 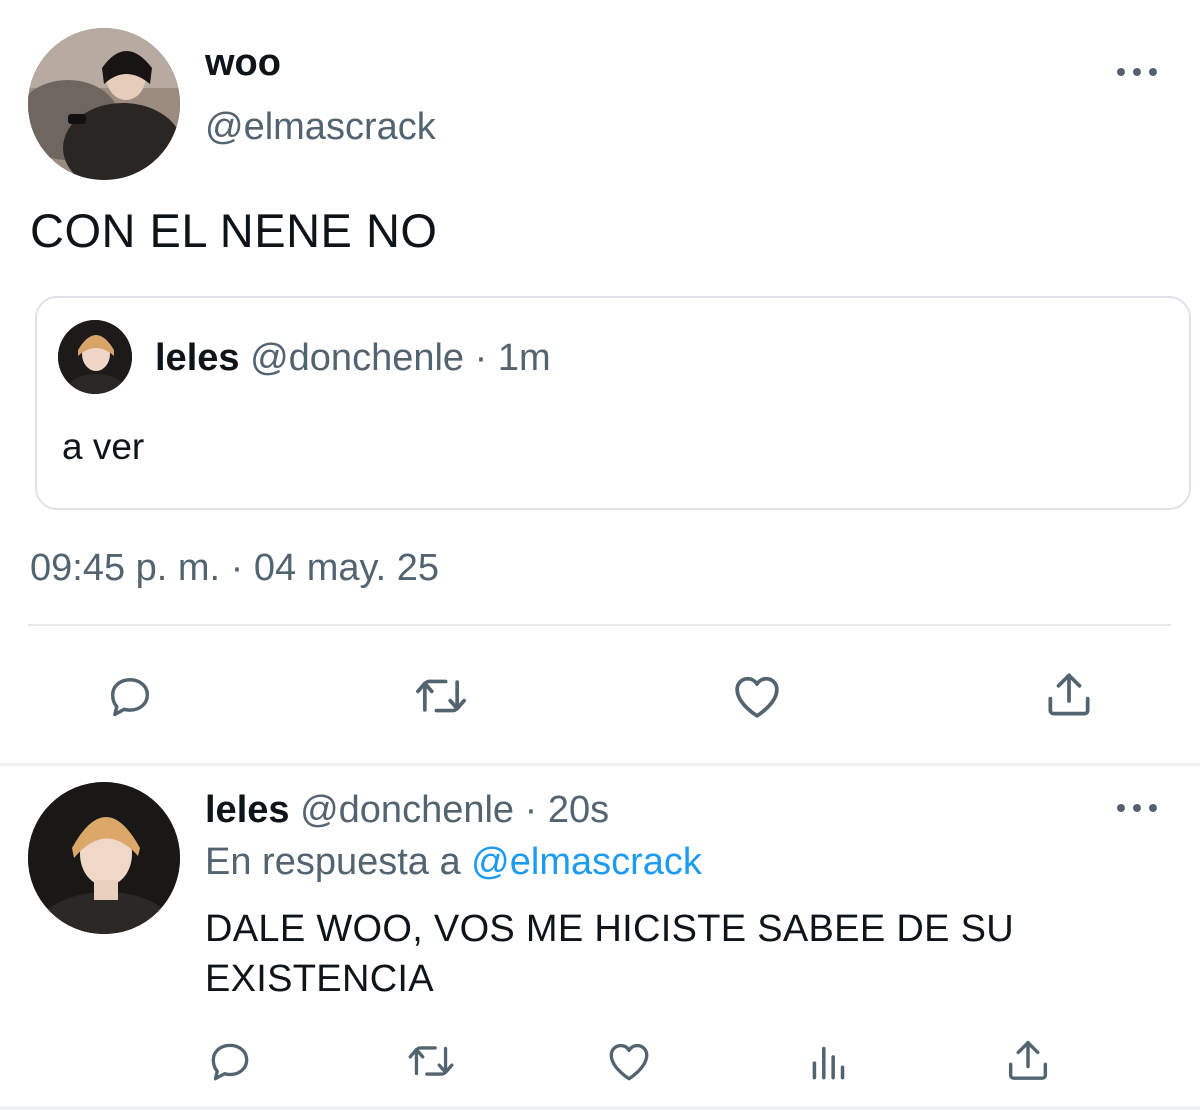 What do you see at coordinates (586, 862) in the screenshot?
I see `reply-to-handle-link: @elmascrack` at bounding box center [586, 862].